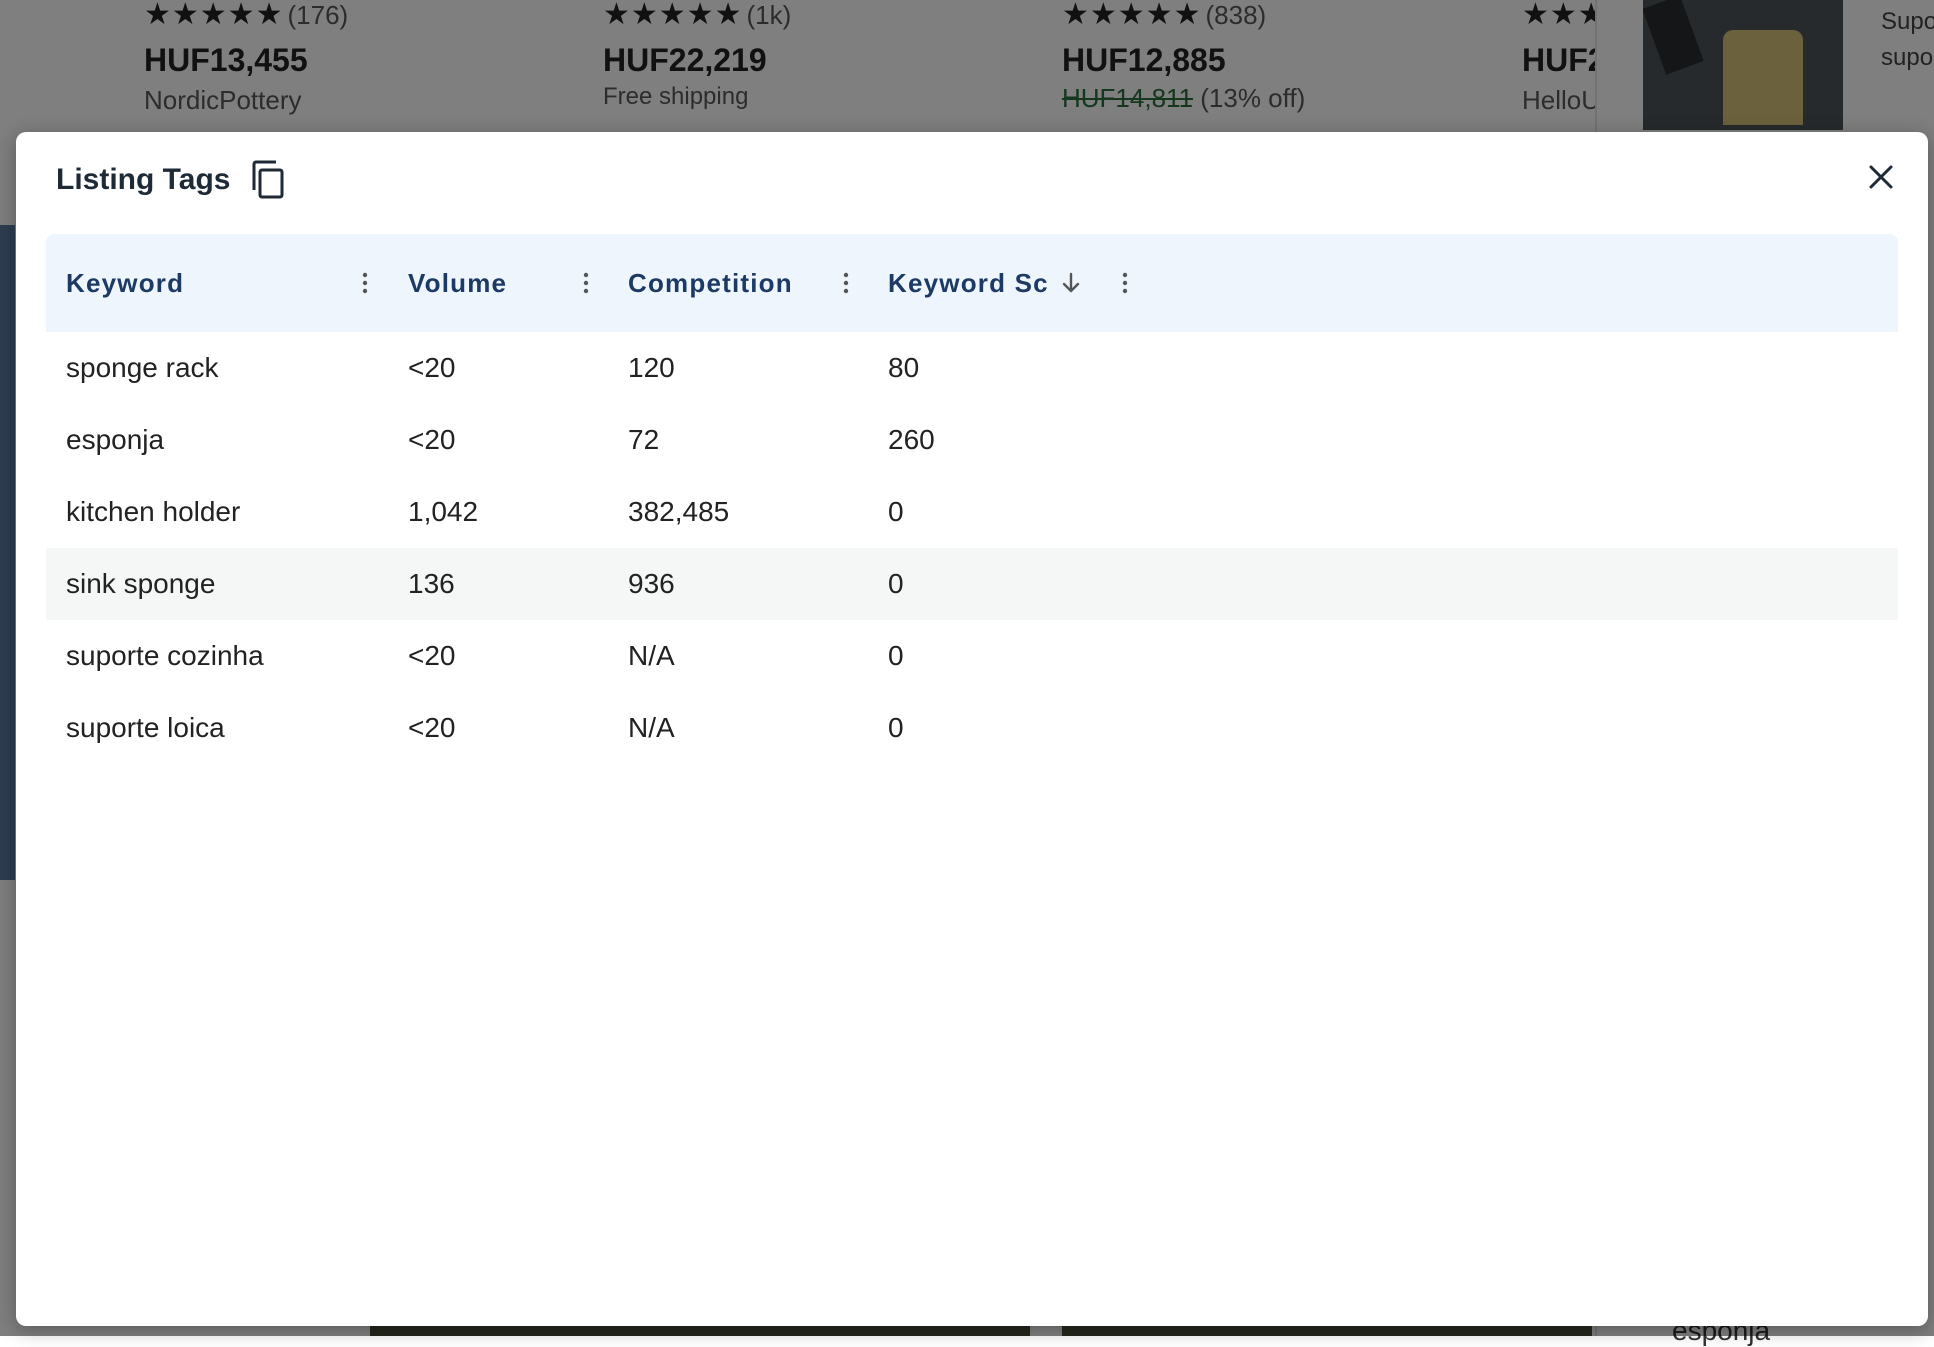 The image size is (1934, 1347). What do you see at coordinates (679, 511) in the screenshot?
I see `competition-cell: 382,485` at bounding box center [679, 511].